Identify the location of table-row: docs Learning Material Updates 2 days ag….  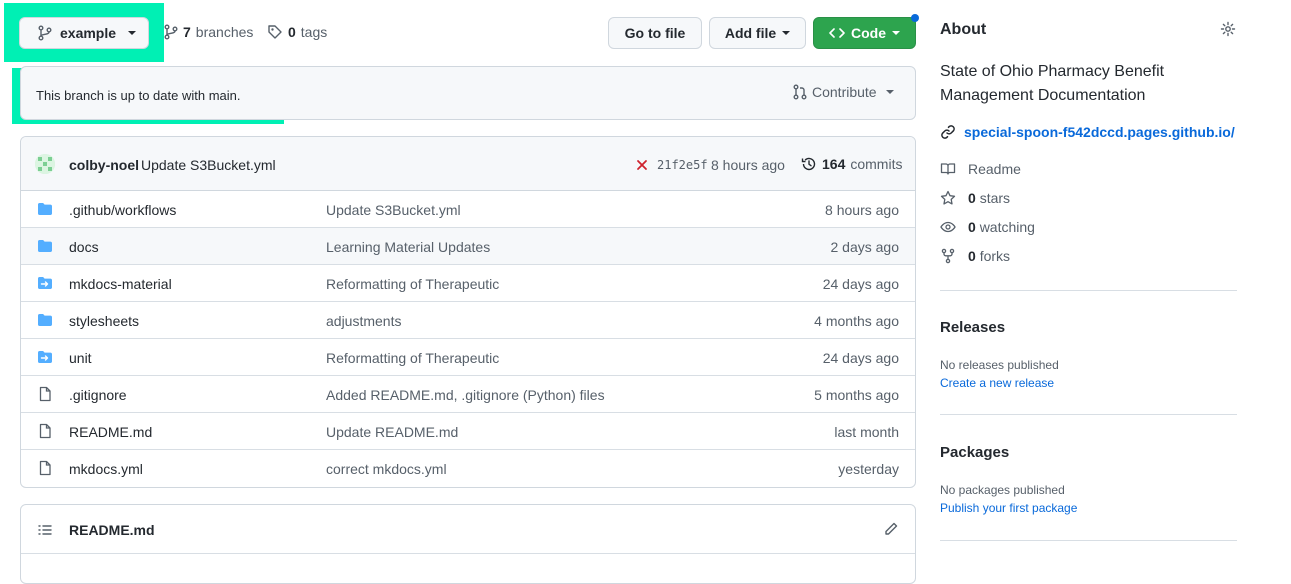
(468, 246).